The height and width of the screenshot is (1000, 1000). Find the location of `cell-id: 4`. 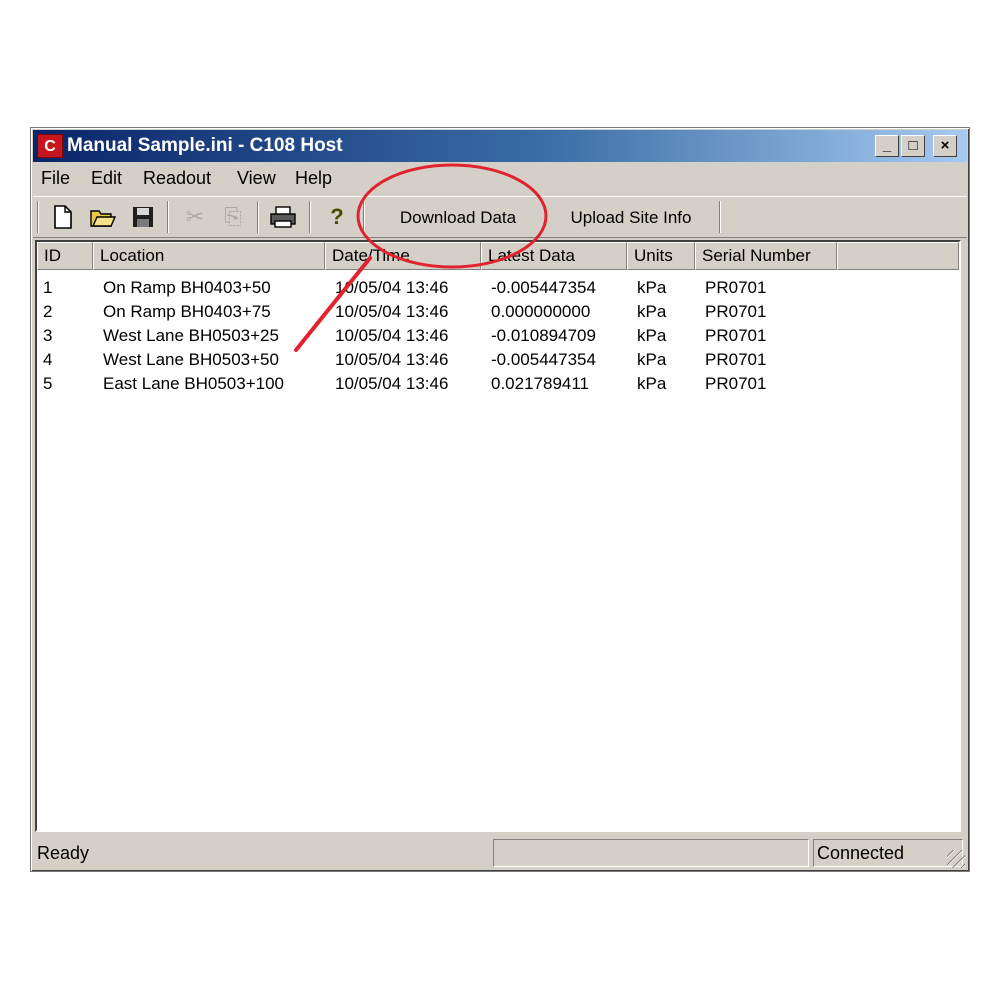

cell-id: 4 is located at coordinates (48, 359).